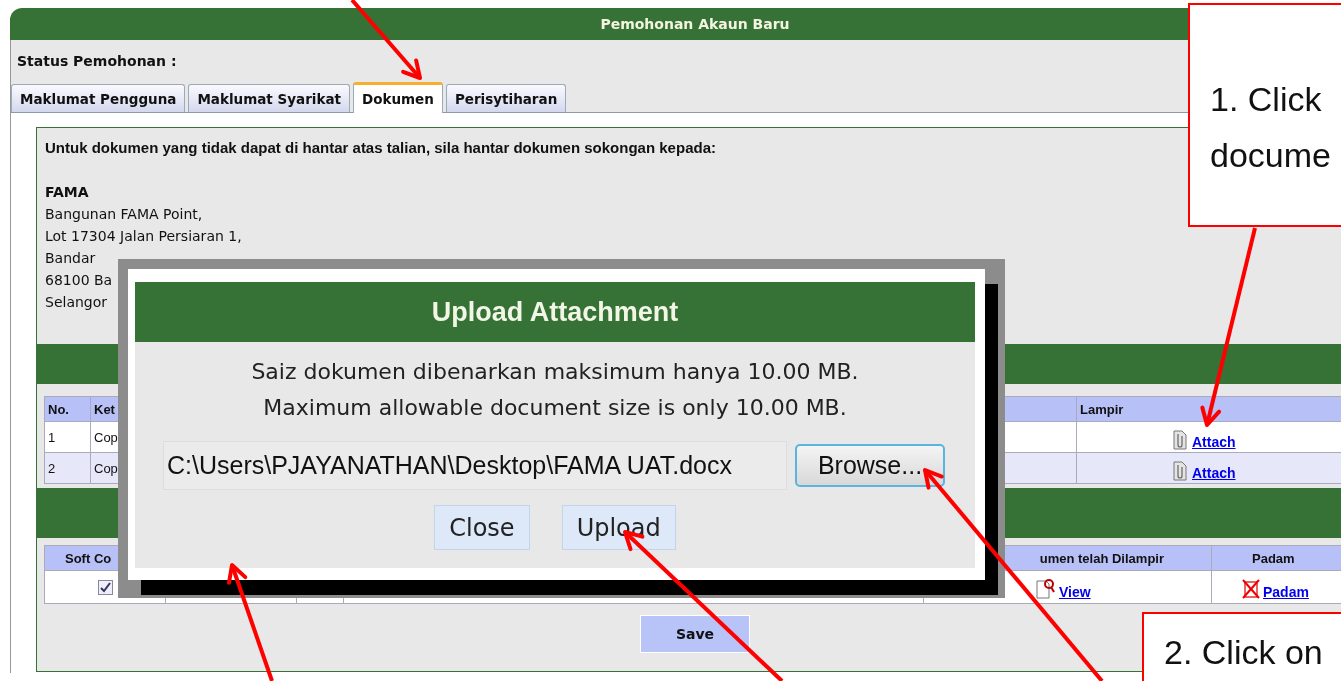  I want to click on address-line: Bandar, so click(70, 258).